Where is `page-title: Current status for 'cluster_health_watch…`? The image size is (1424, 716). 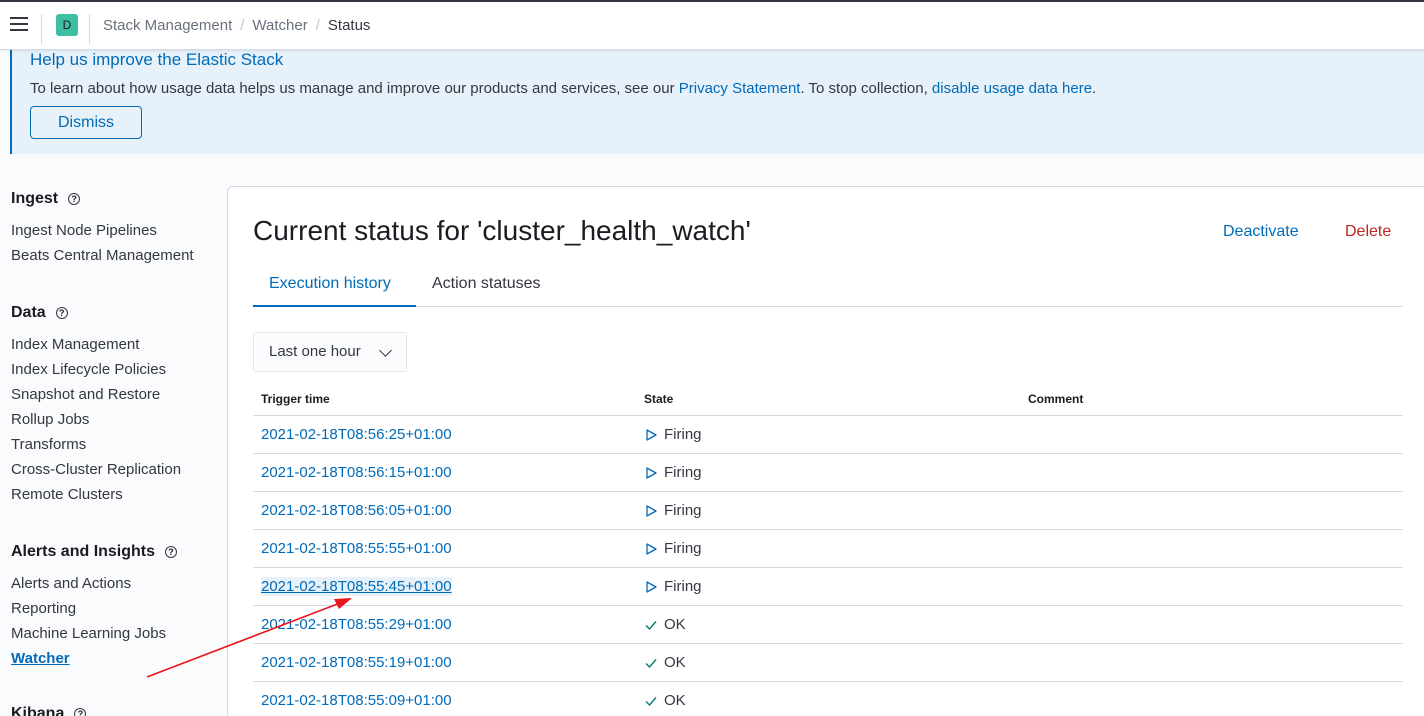 page-title: Current status for 'cluster_health_watch… is located at coordinates (502, 230).